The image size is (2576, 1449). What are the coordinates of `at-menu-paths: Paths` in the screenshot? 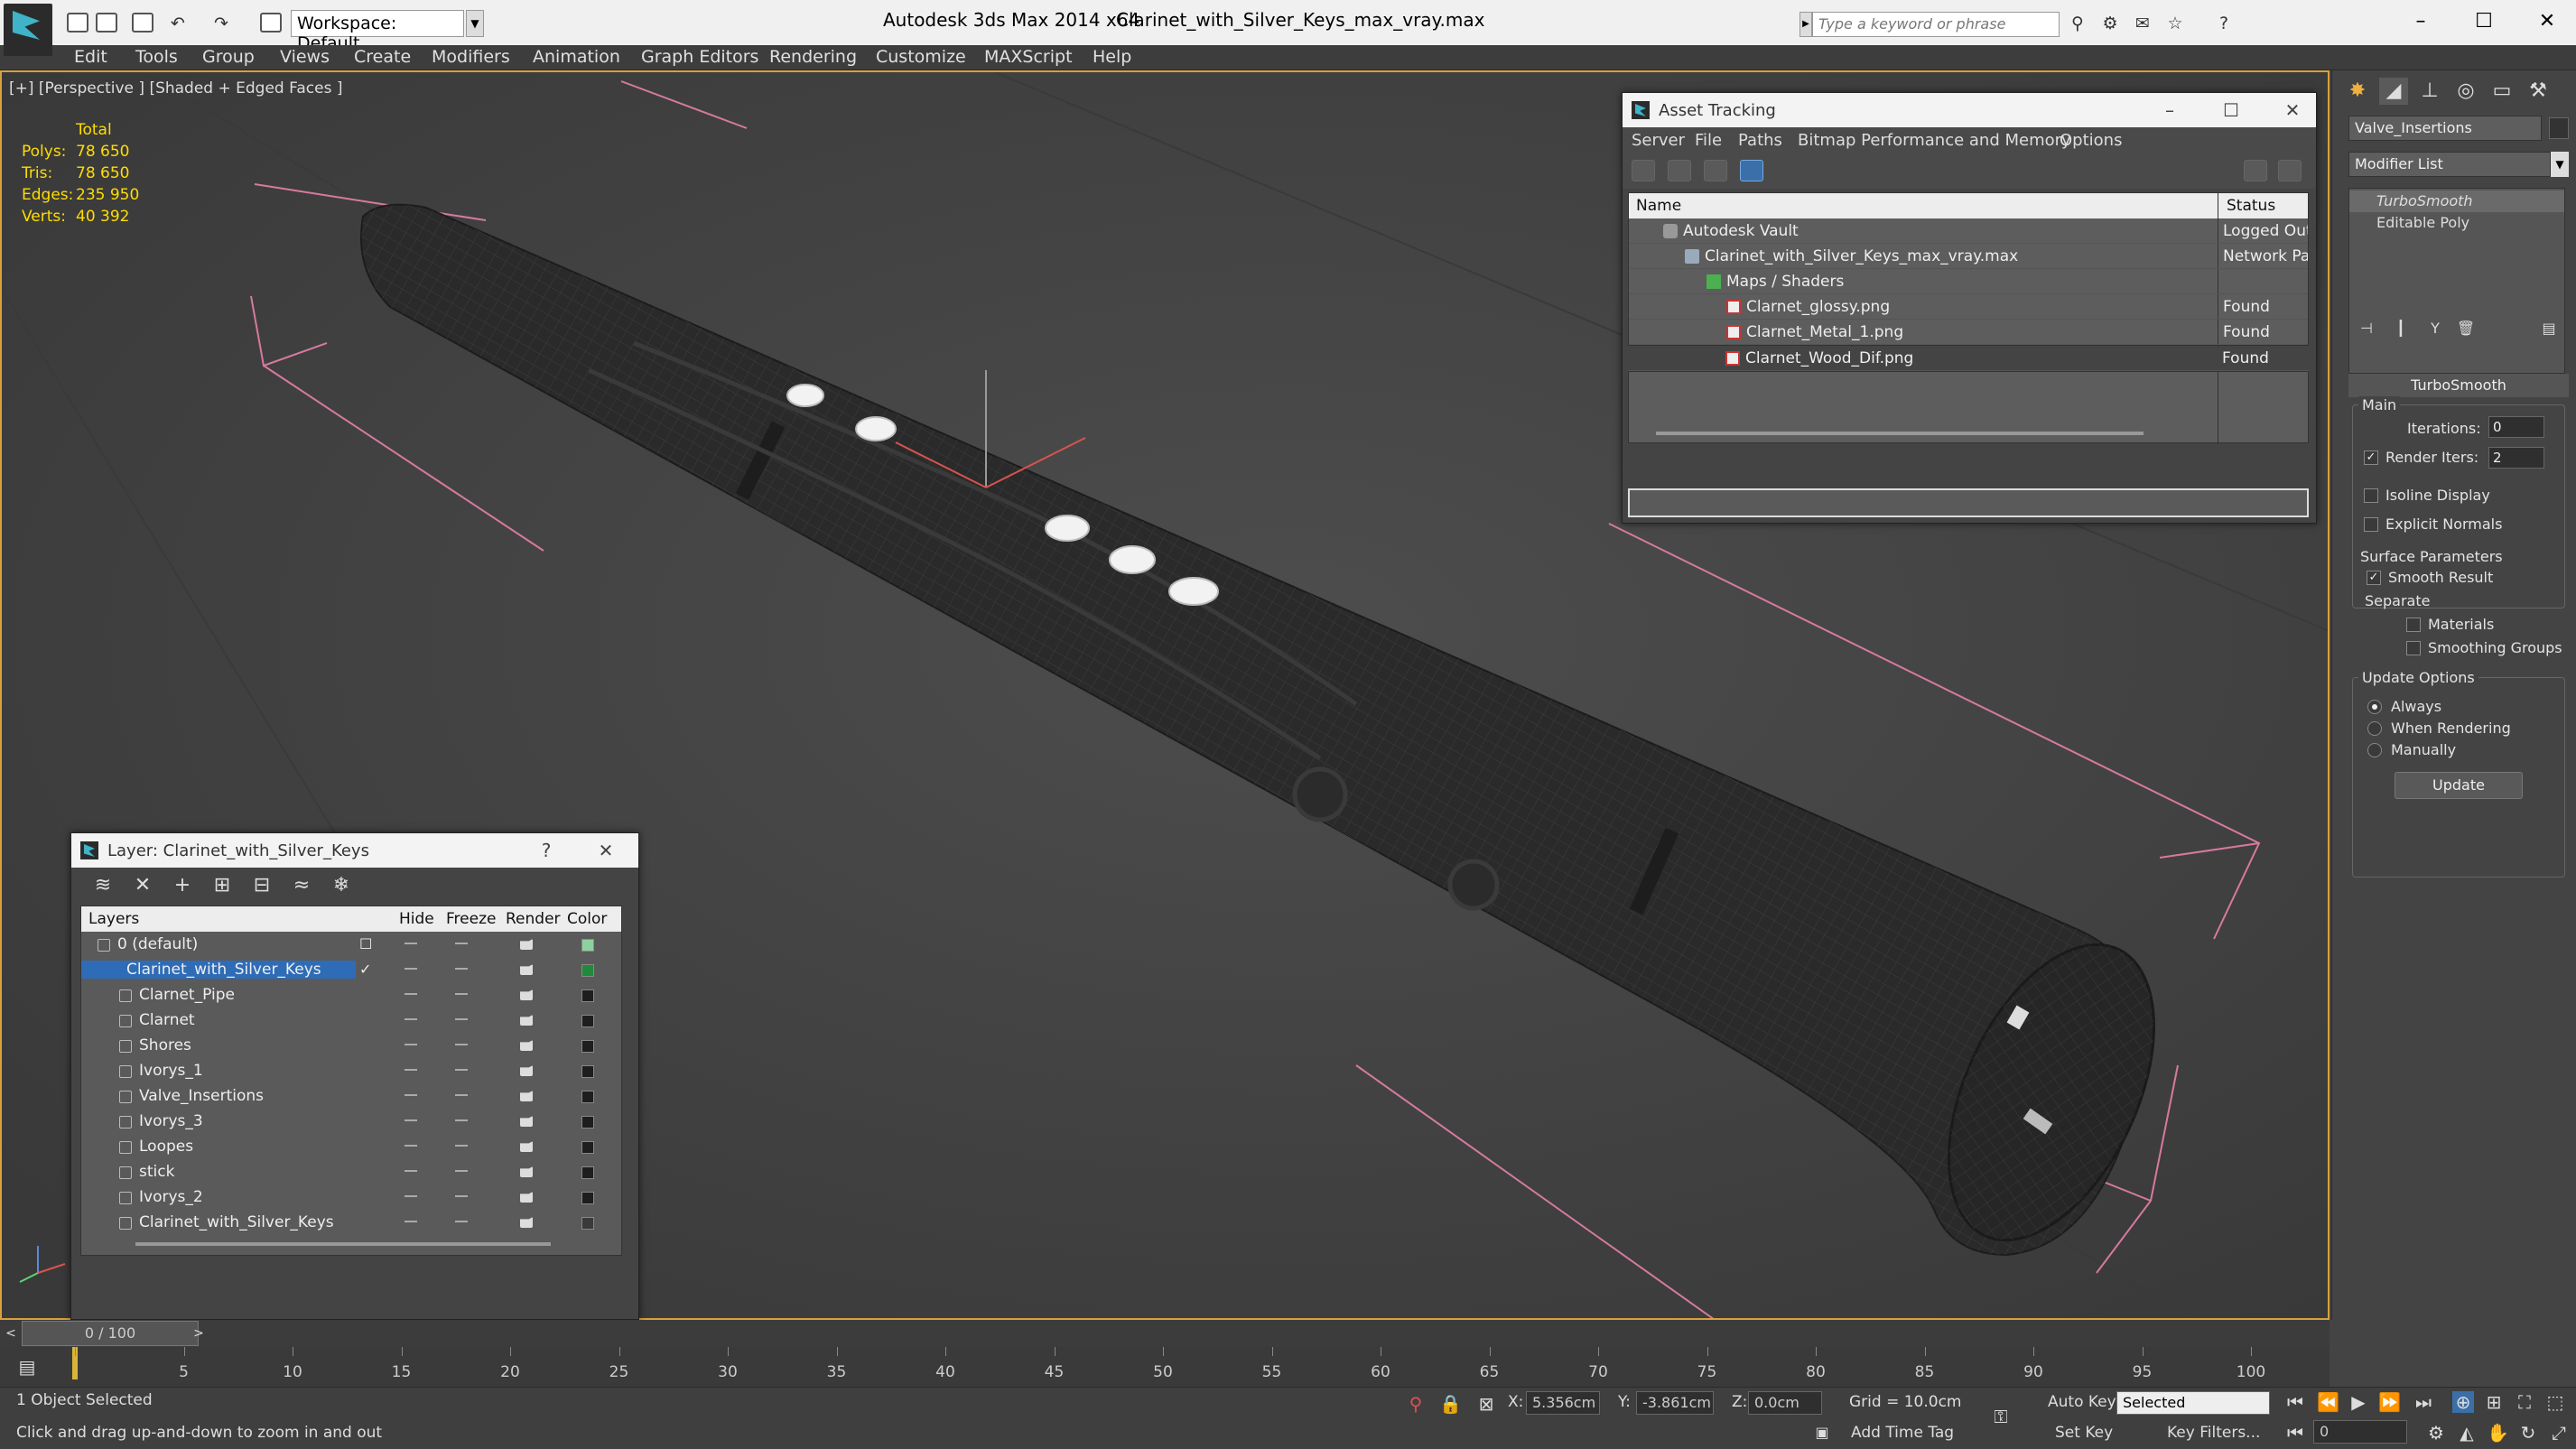 It's located at (1760, 140).